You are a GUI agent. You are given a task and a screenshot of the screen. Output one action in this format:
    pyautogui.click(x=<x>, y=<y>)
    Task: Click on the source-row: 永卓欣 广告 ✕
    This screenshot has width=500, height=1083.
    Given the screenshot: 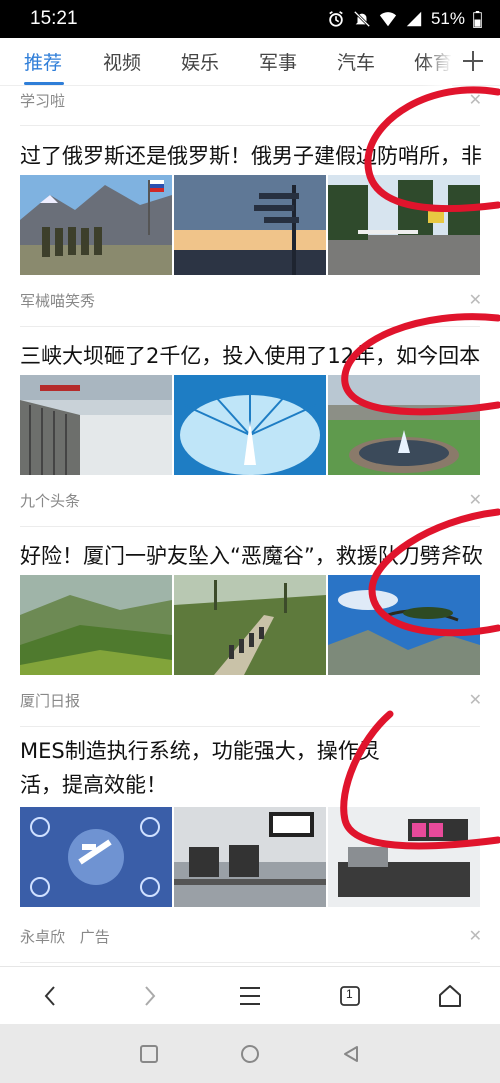 What is the action you would take?
    pyautogui.click(x=251, y=936)
    